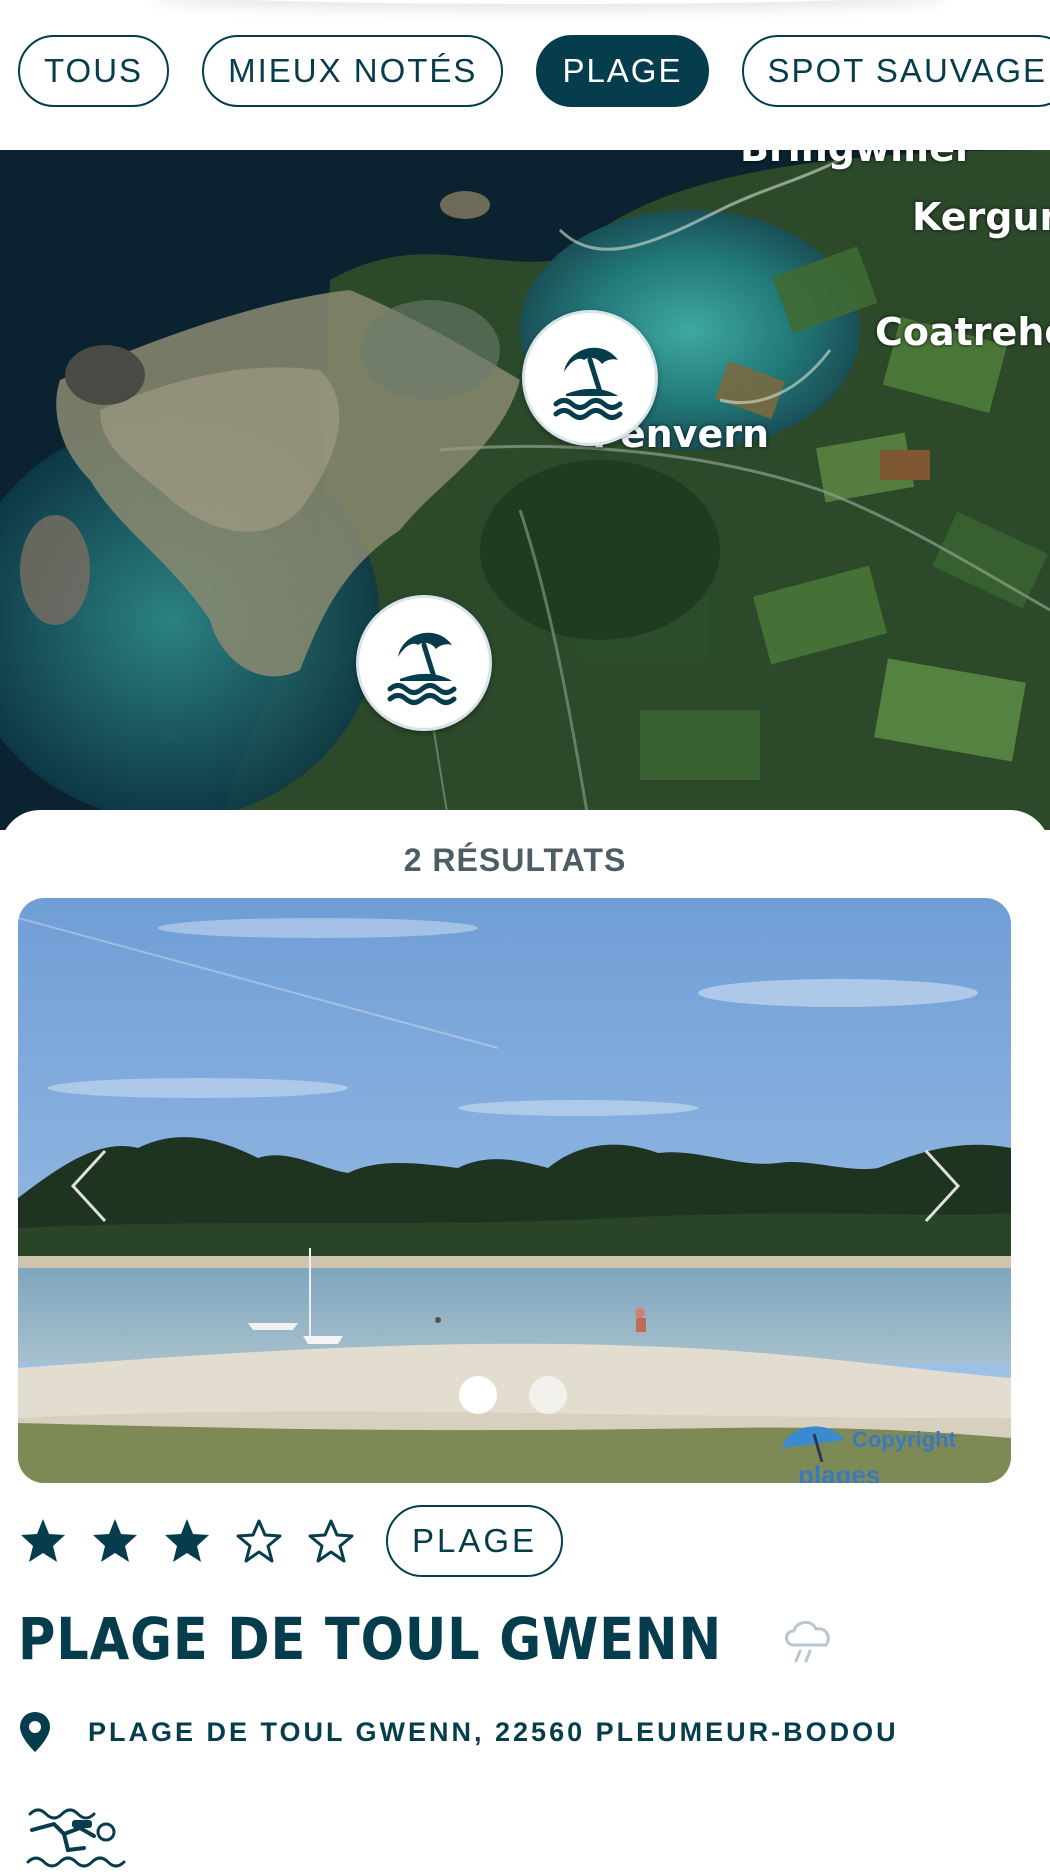 The width and height of the screenshot is (1050, 1876). I want to click on map-label-kergun: Kergun, so click(981, 217).